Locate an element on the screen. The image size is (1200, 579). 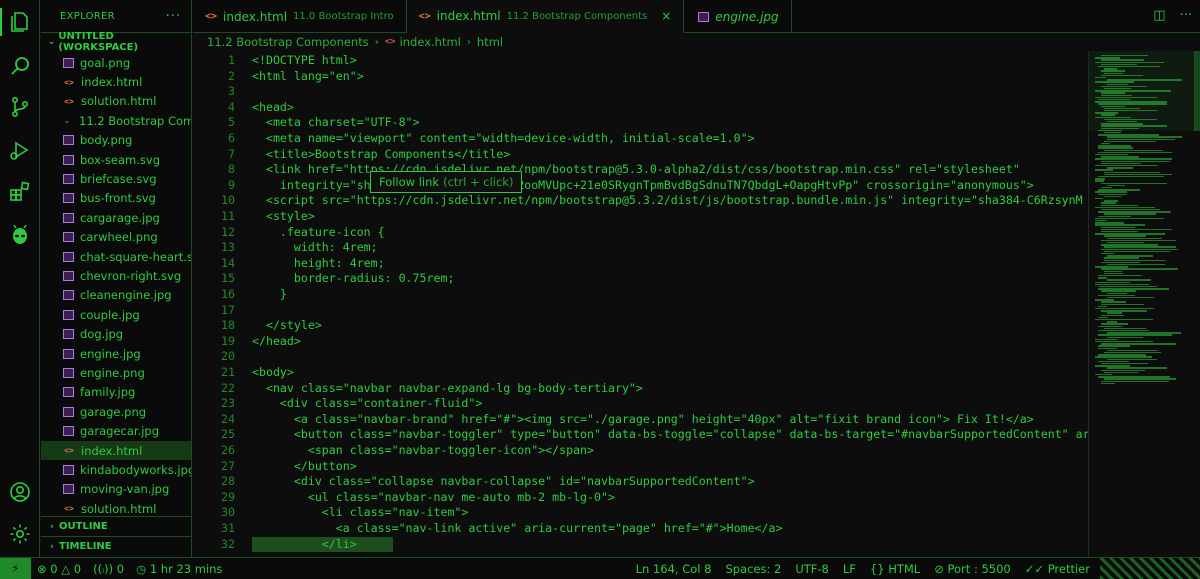
file-item: box-seam.svg is located at coordinates (116, 159).